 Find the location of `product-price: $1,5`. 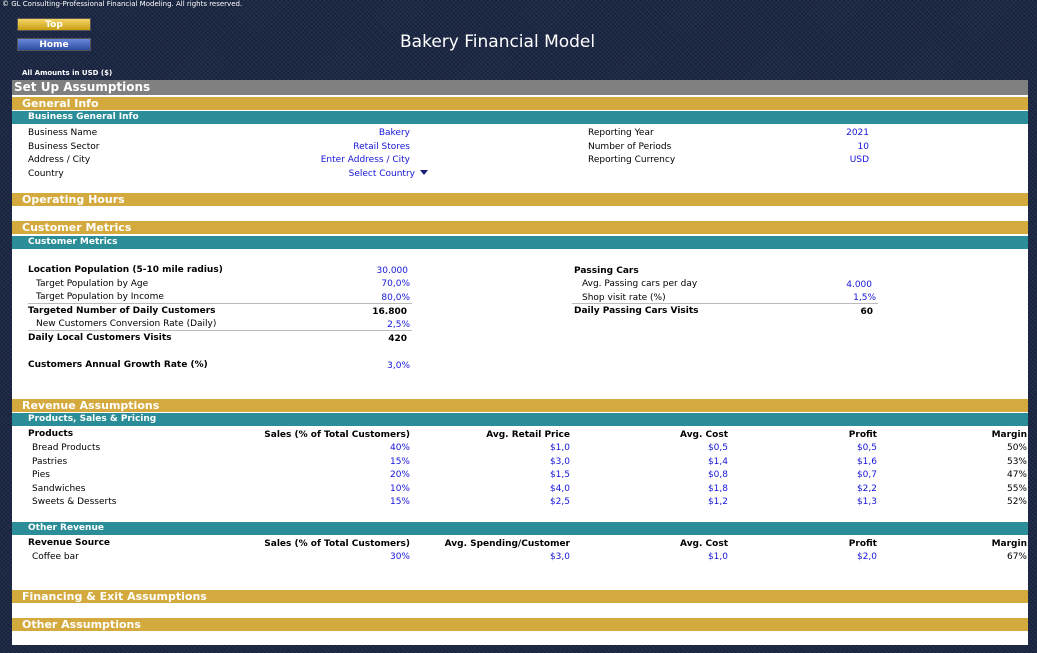

product-price: $1,5 is located at coordinates (521, 475).